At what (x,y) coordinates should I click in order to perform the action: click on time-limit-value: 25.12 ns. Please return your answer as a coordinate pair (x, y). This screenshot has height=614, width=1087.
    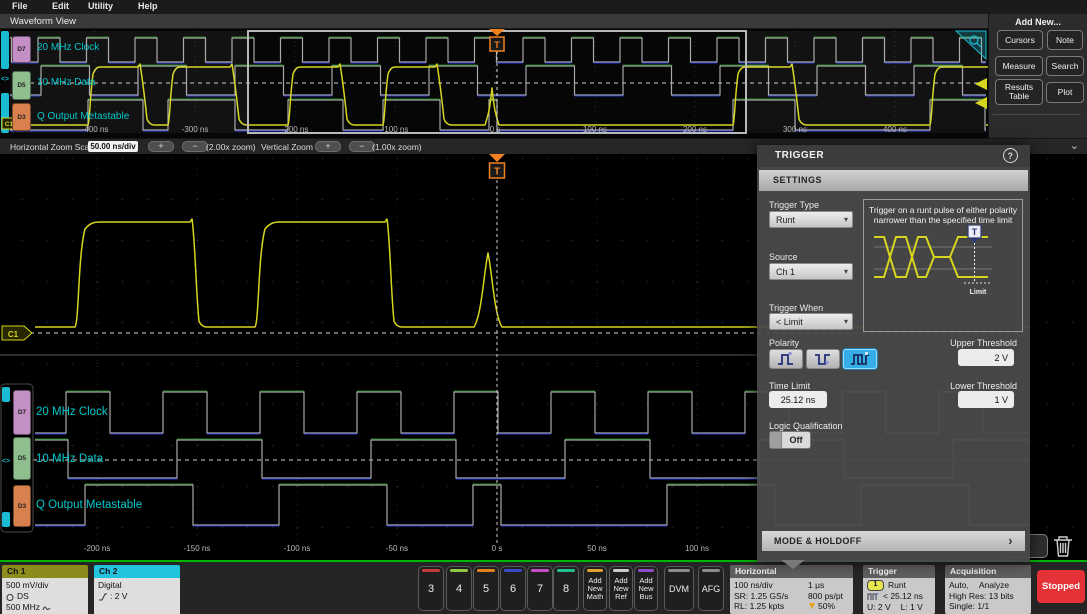
    Looking at the image, I should click on (798, 399).